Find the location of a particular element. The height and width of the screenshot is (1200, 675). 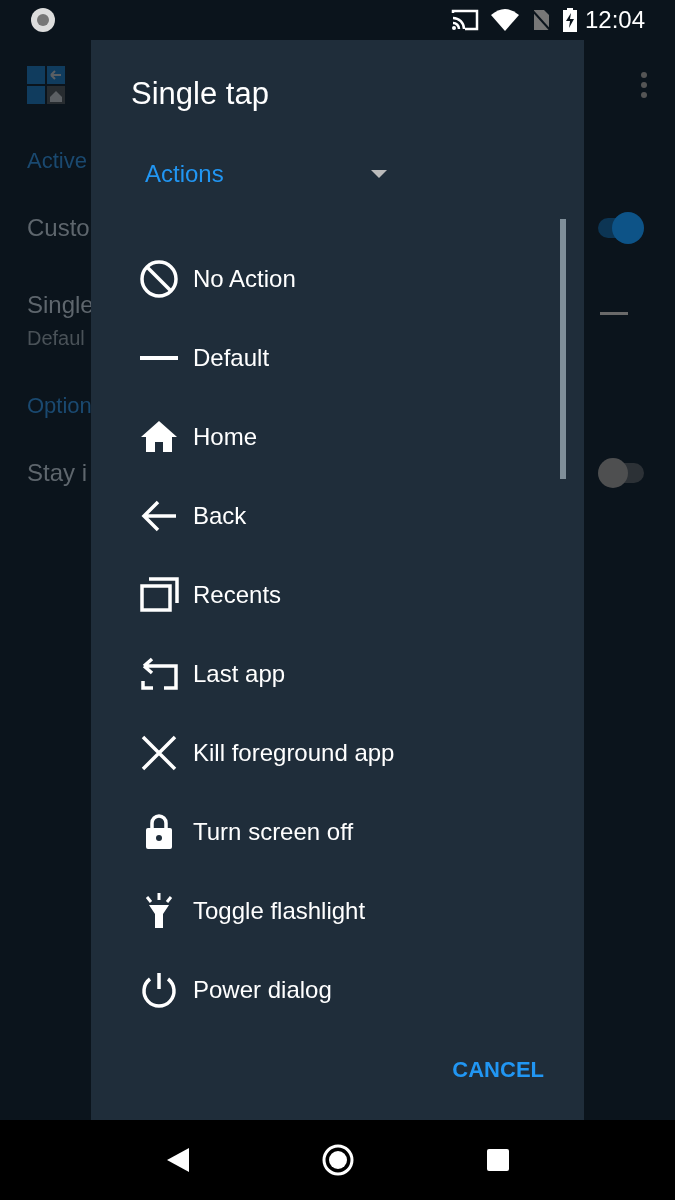

clock-time: 12:04 is located at coordinates (614, 20).